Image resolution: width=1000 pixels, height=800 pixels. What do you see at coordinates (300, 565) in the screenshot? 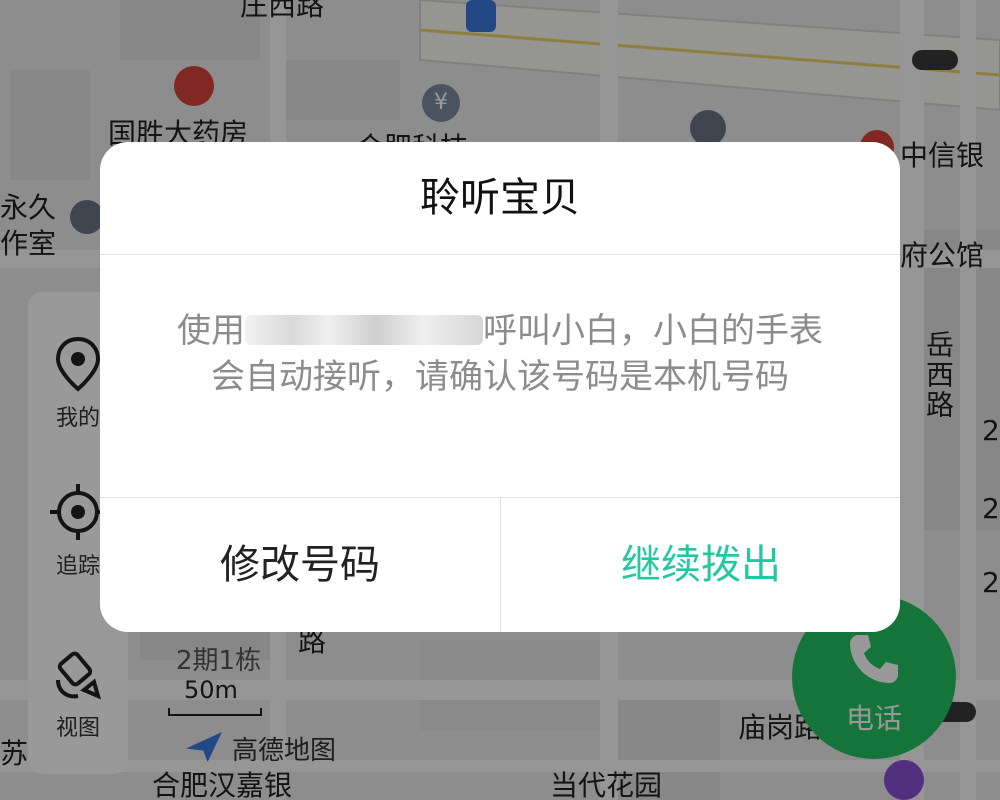
I see `modify-number-button: 修改号码` at bounding box center [300, 565].